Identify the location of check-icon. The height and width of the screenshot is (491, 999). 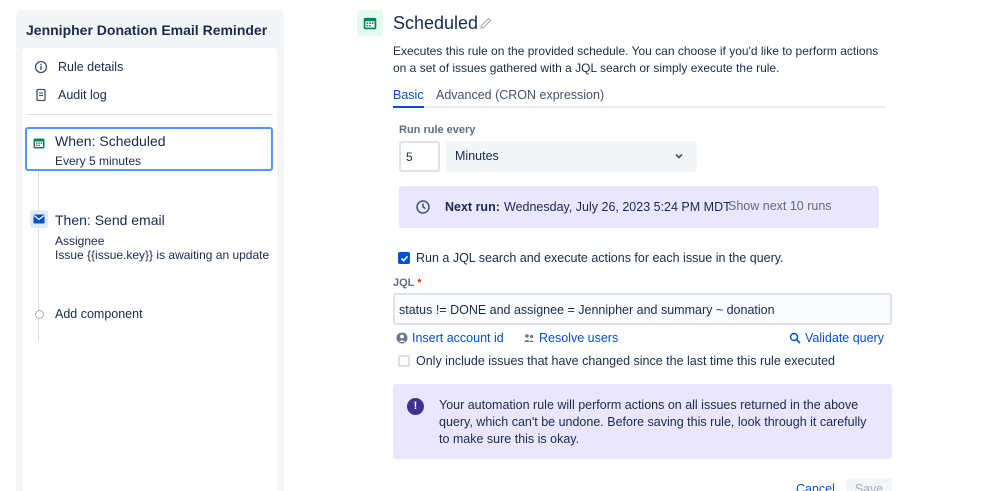
(404, 258).